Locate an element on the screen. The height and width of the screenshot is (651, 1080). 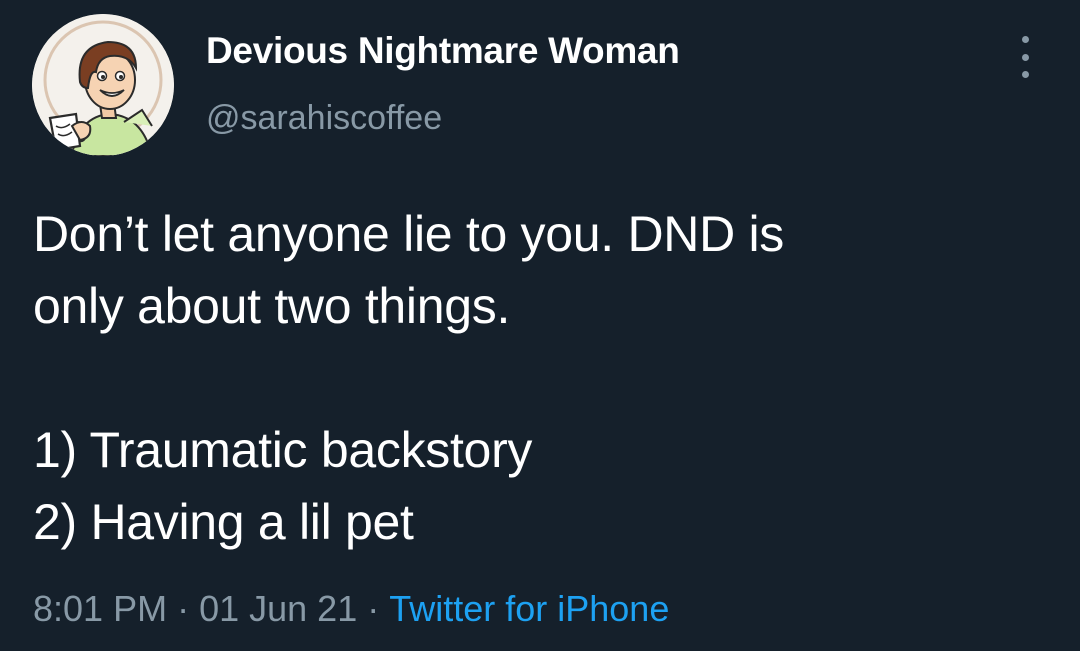
more-vertical-icon is located at coordinates (1025, 57).